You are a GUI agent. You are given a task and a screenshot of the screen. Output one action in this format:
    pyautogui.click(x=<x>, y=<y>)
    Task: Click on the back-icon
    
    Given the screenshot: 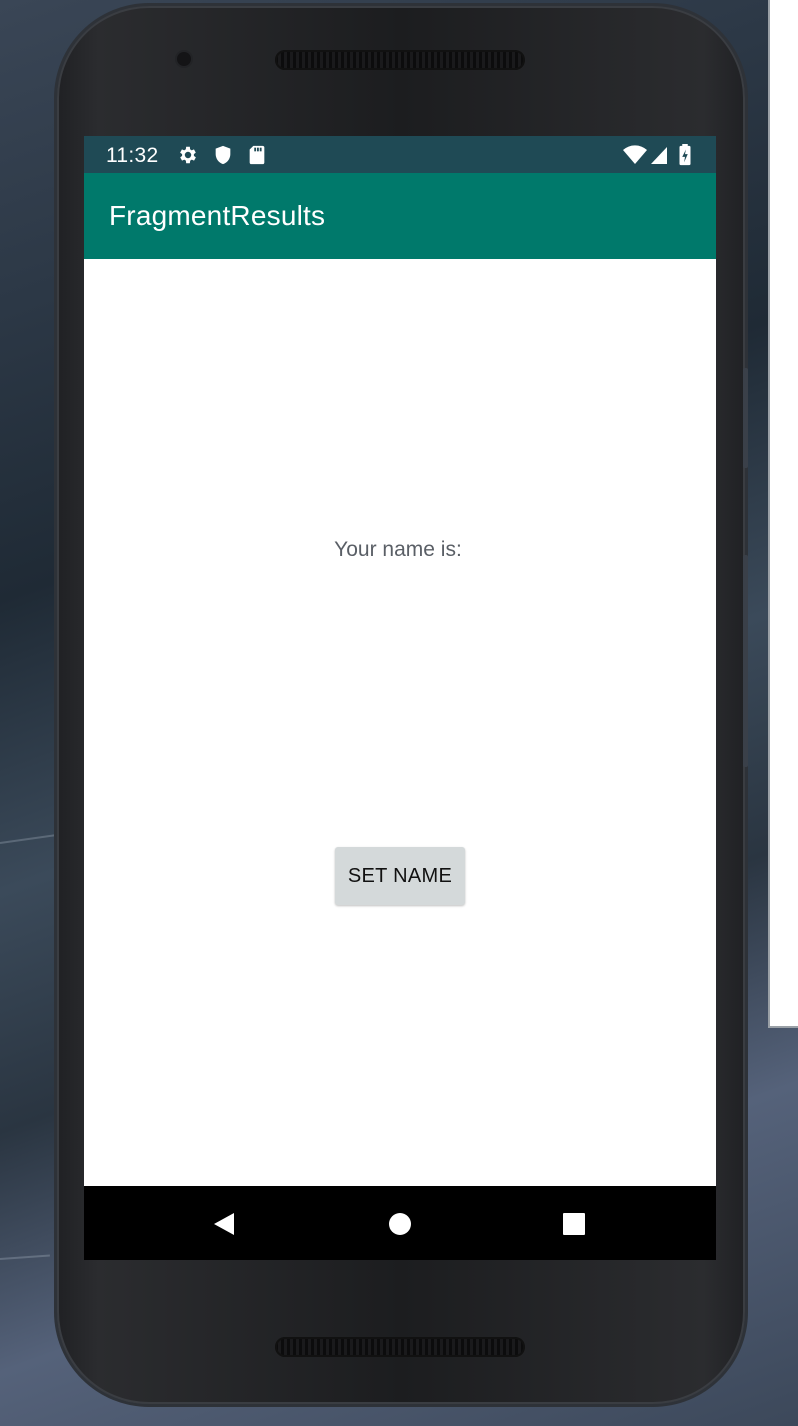 What is the action you would take?
    pyautogui.click(x=224, y=1224)
    